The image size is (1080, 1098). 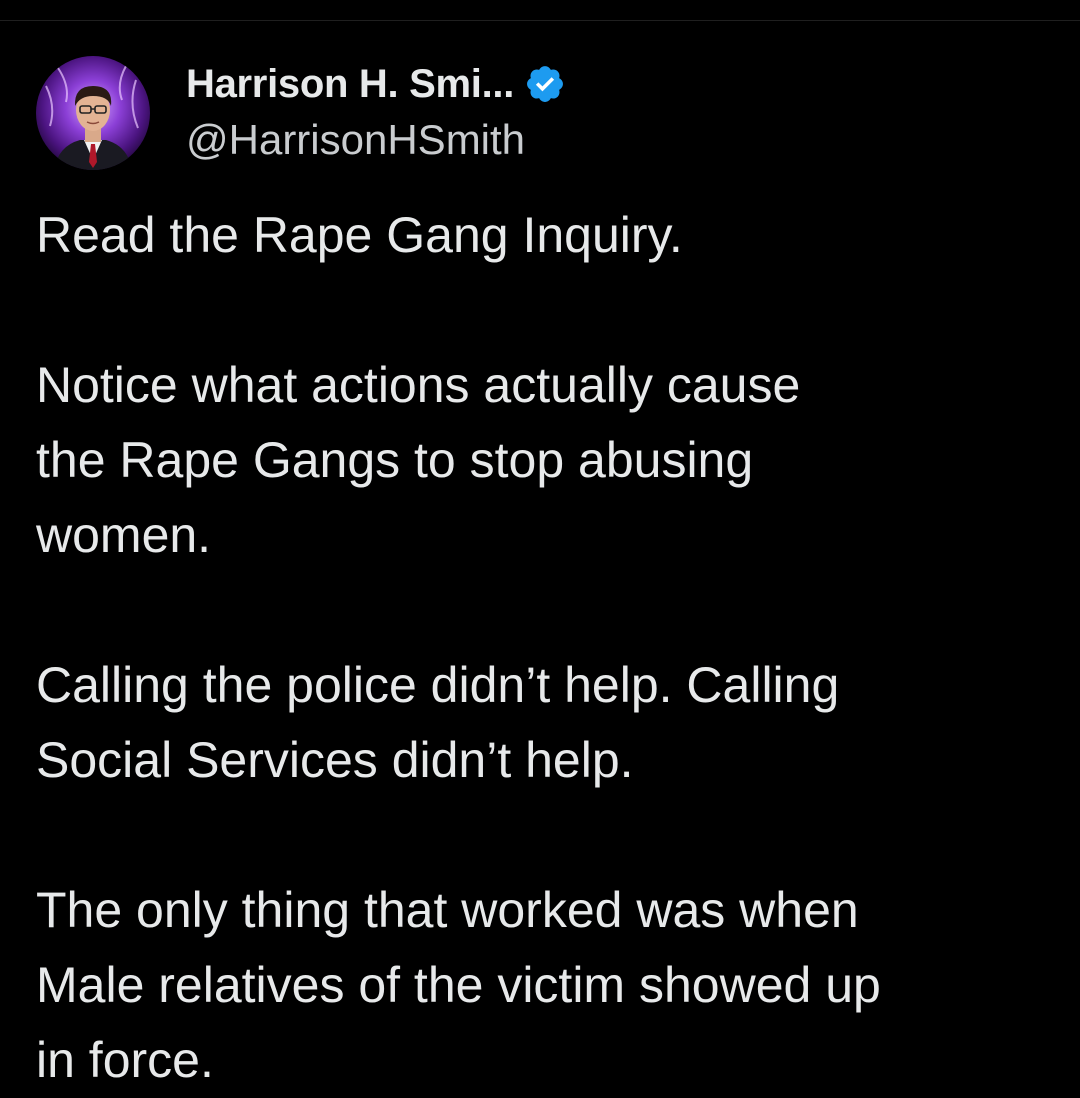 I want to click on top-divider, so click(x=540, y=20).